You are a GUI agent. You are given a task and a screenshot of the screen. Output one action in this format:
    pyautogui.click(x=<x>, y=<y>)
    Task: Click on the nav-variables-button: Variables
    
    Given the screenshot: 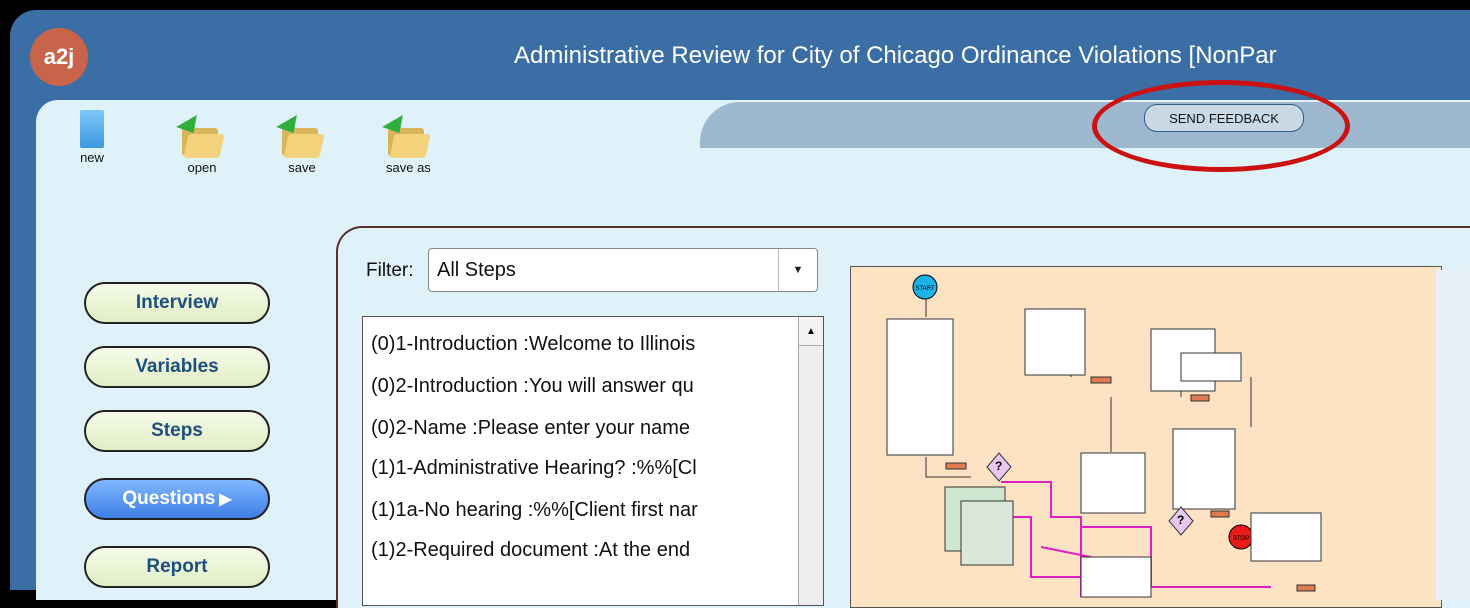 What is the action you would take?
    pyautogui.click(x=177, y=367)
    